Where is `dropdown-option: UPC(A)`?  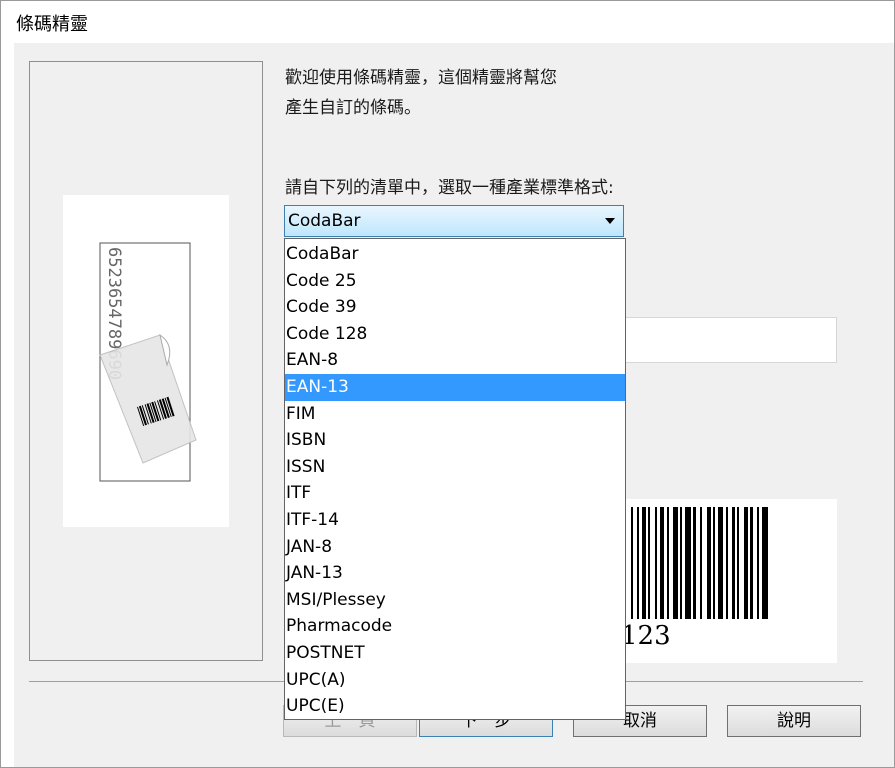 dropdown-option: UPC(A) is located at coordinates (455, 680).